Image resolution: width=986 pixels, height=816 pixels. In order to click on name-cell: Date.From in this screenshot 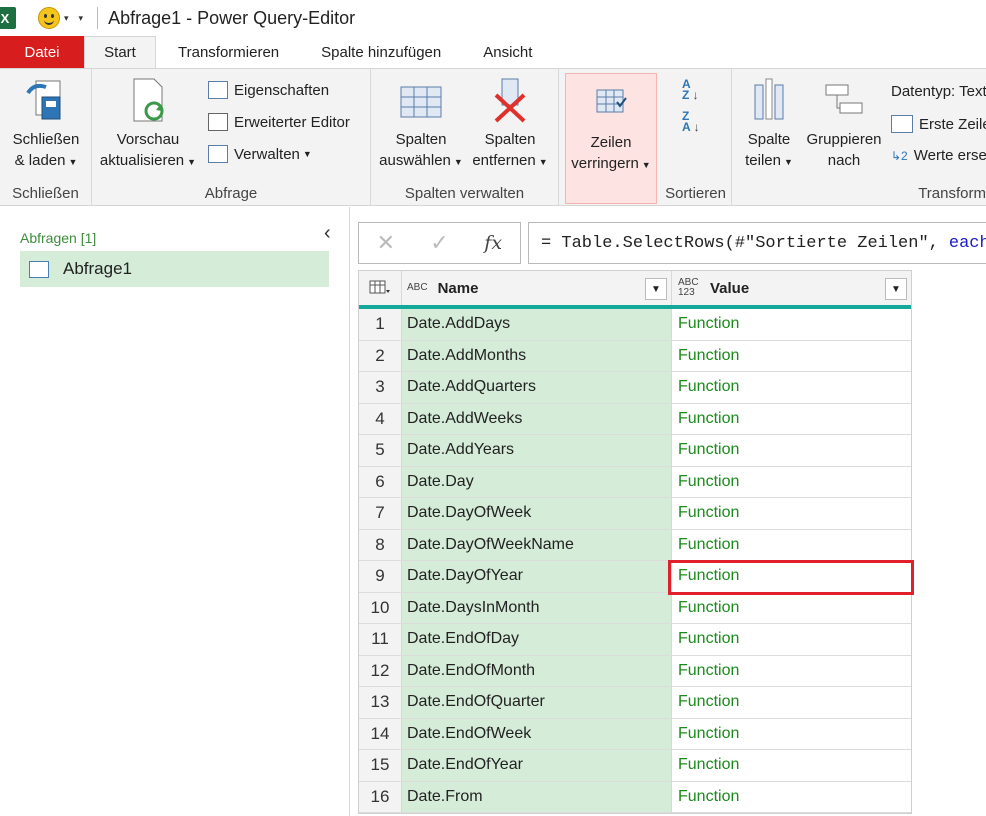, I will do `click(537, 796)`.